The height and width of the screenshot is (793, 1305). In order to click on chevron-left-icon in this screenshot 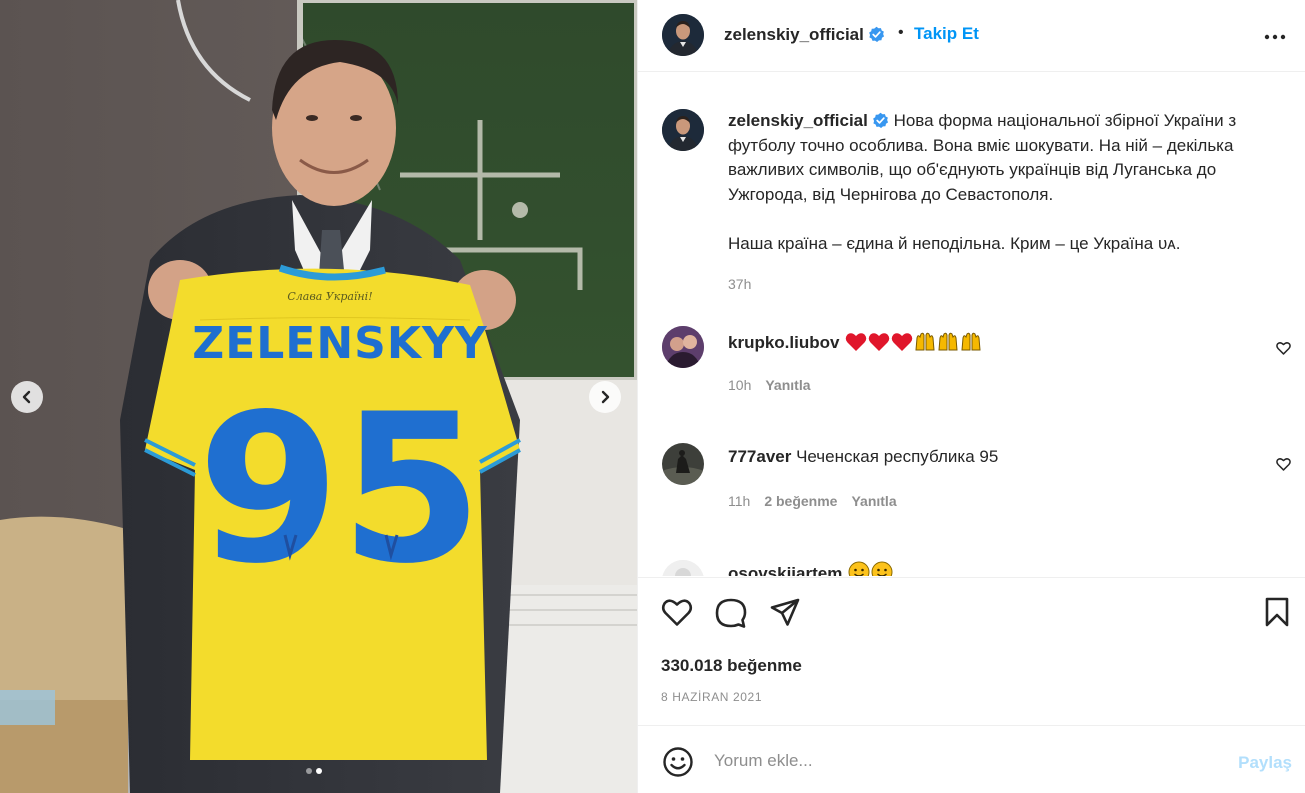, I will do `click(26, 397)`.